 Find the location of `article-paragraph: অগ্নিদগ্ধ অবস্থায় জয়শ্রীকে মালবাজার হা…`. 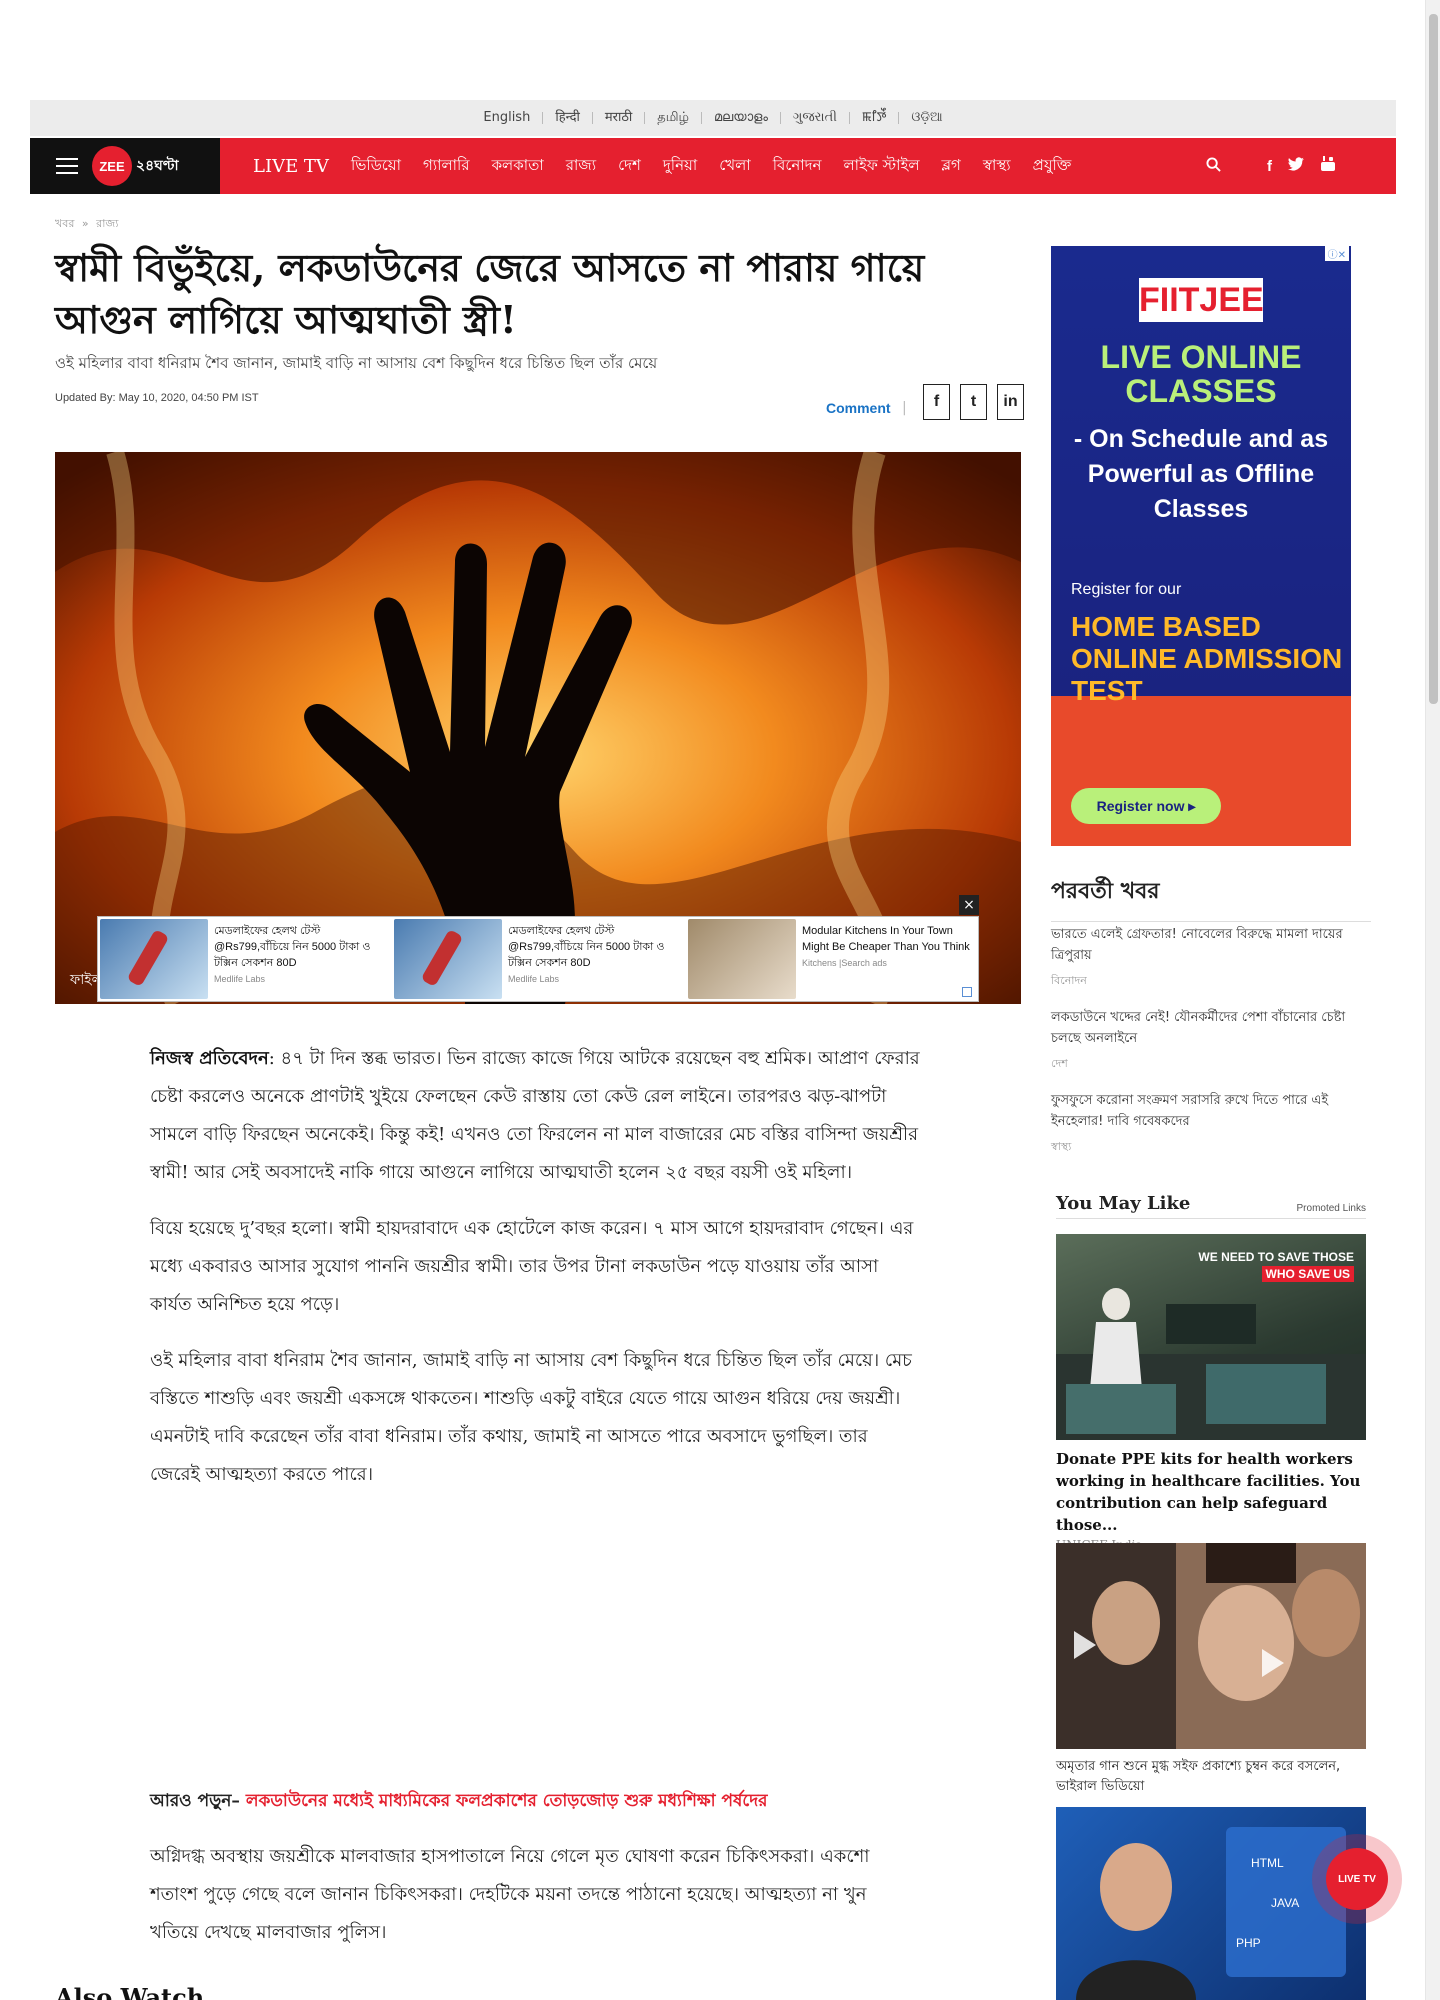

article-paragraph: অগ্নিদগ্ধ অবস্থায় জয়শ্রীকে মালবাজার হা… is located at coordinates (510, 1894).